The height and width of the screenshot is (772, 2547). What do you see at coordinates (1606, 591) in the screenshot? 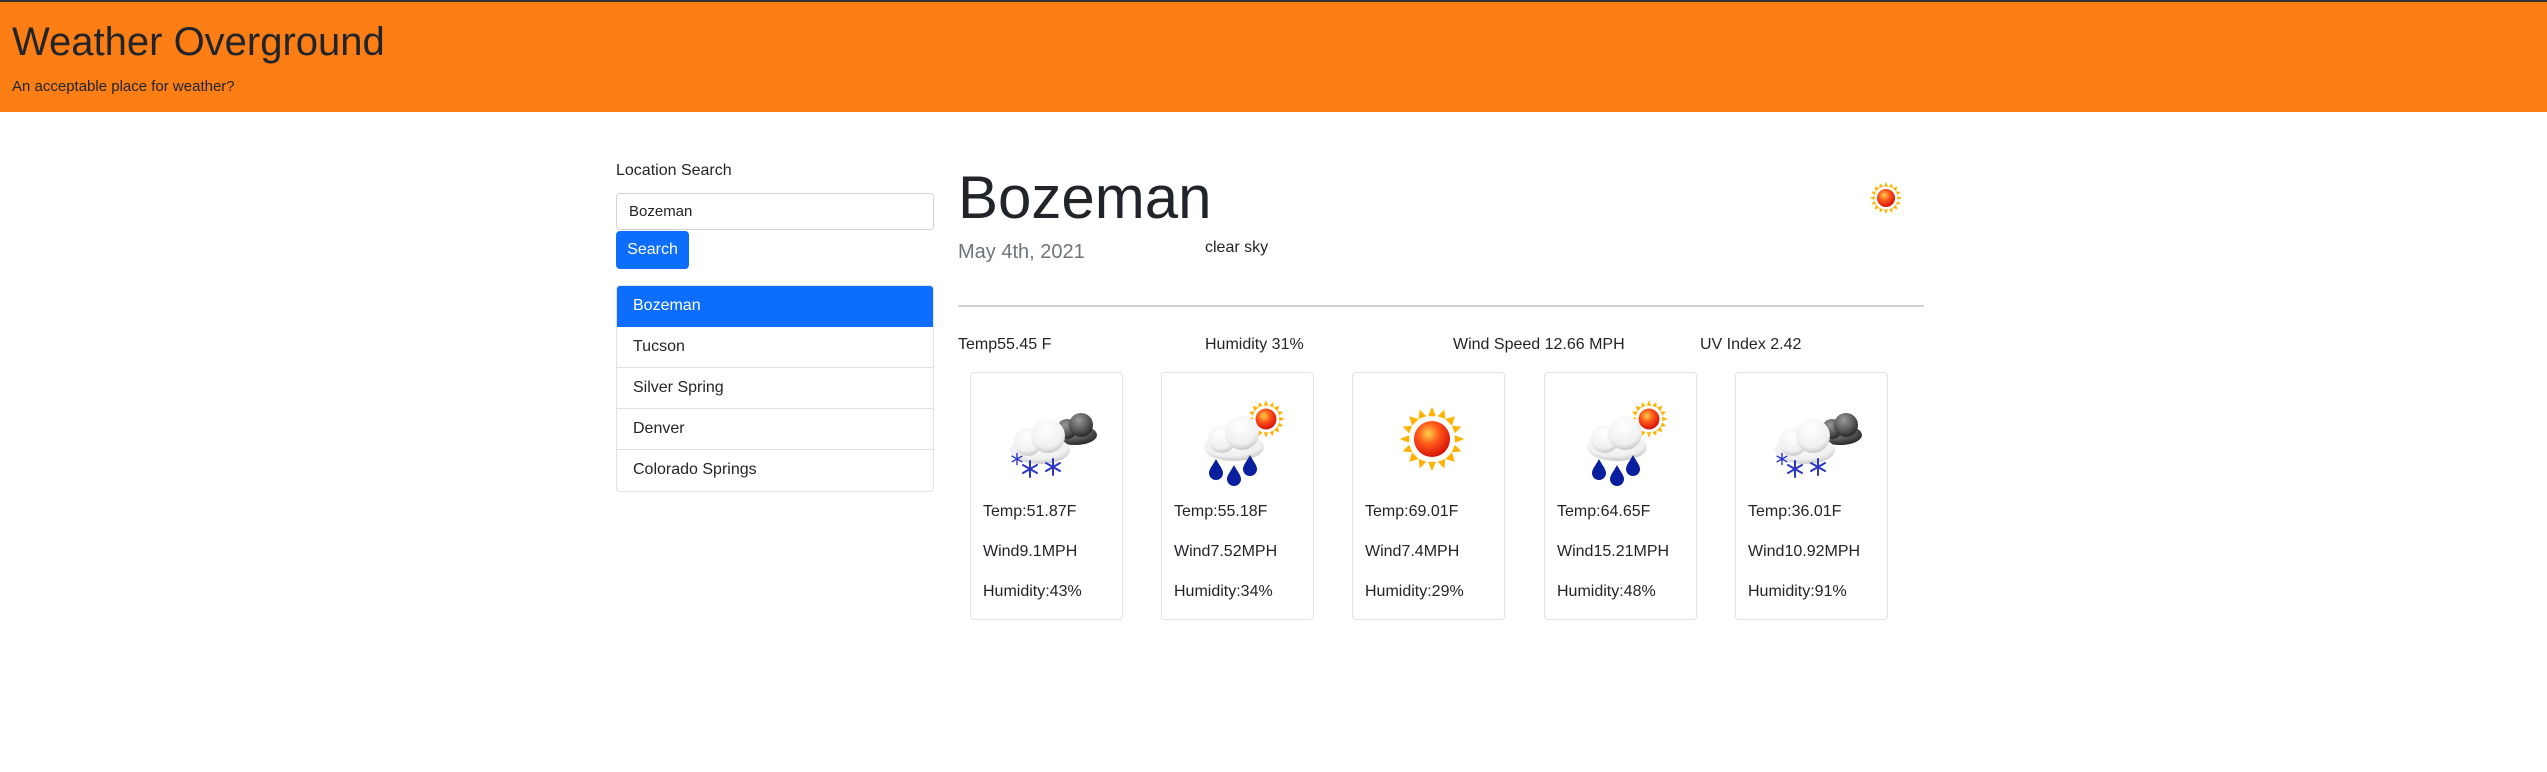
I see `forecast-humidity: Humidity:48%` at bounding box center [1606, 591].